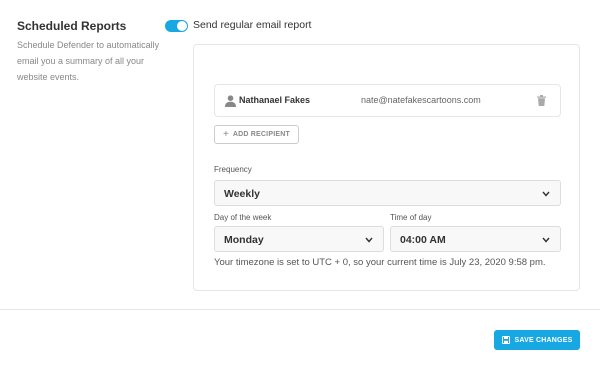  Describe the element at coordinates (244, 240) in the screenshot. I see `day-of-week-value: Monday` at that location.